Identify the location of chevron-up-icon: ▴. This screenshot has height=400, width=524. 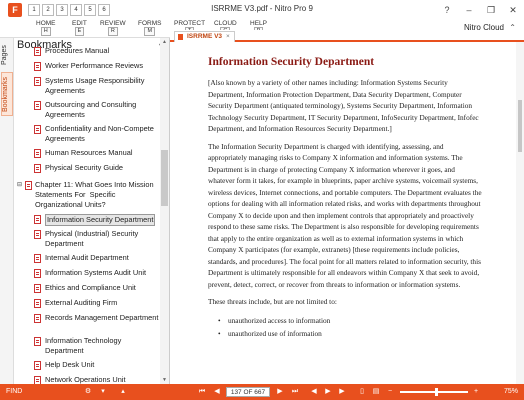
(123, 392).